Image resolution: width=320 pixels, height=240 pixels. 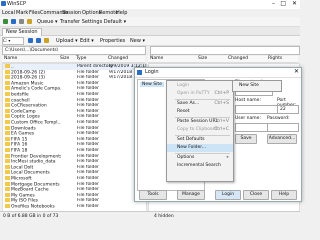 I want to click on menu-item-save-as: Save As... Ctrl+S, so click(x=200, y=104).